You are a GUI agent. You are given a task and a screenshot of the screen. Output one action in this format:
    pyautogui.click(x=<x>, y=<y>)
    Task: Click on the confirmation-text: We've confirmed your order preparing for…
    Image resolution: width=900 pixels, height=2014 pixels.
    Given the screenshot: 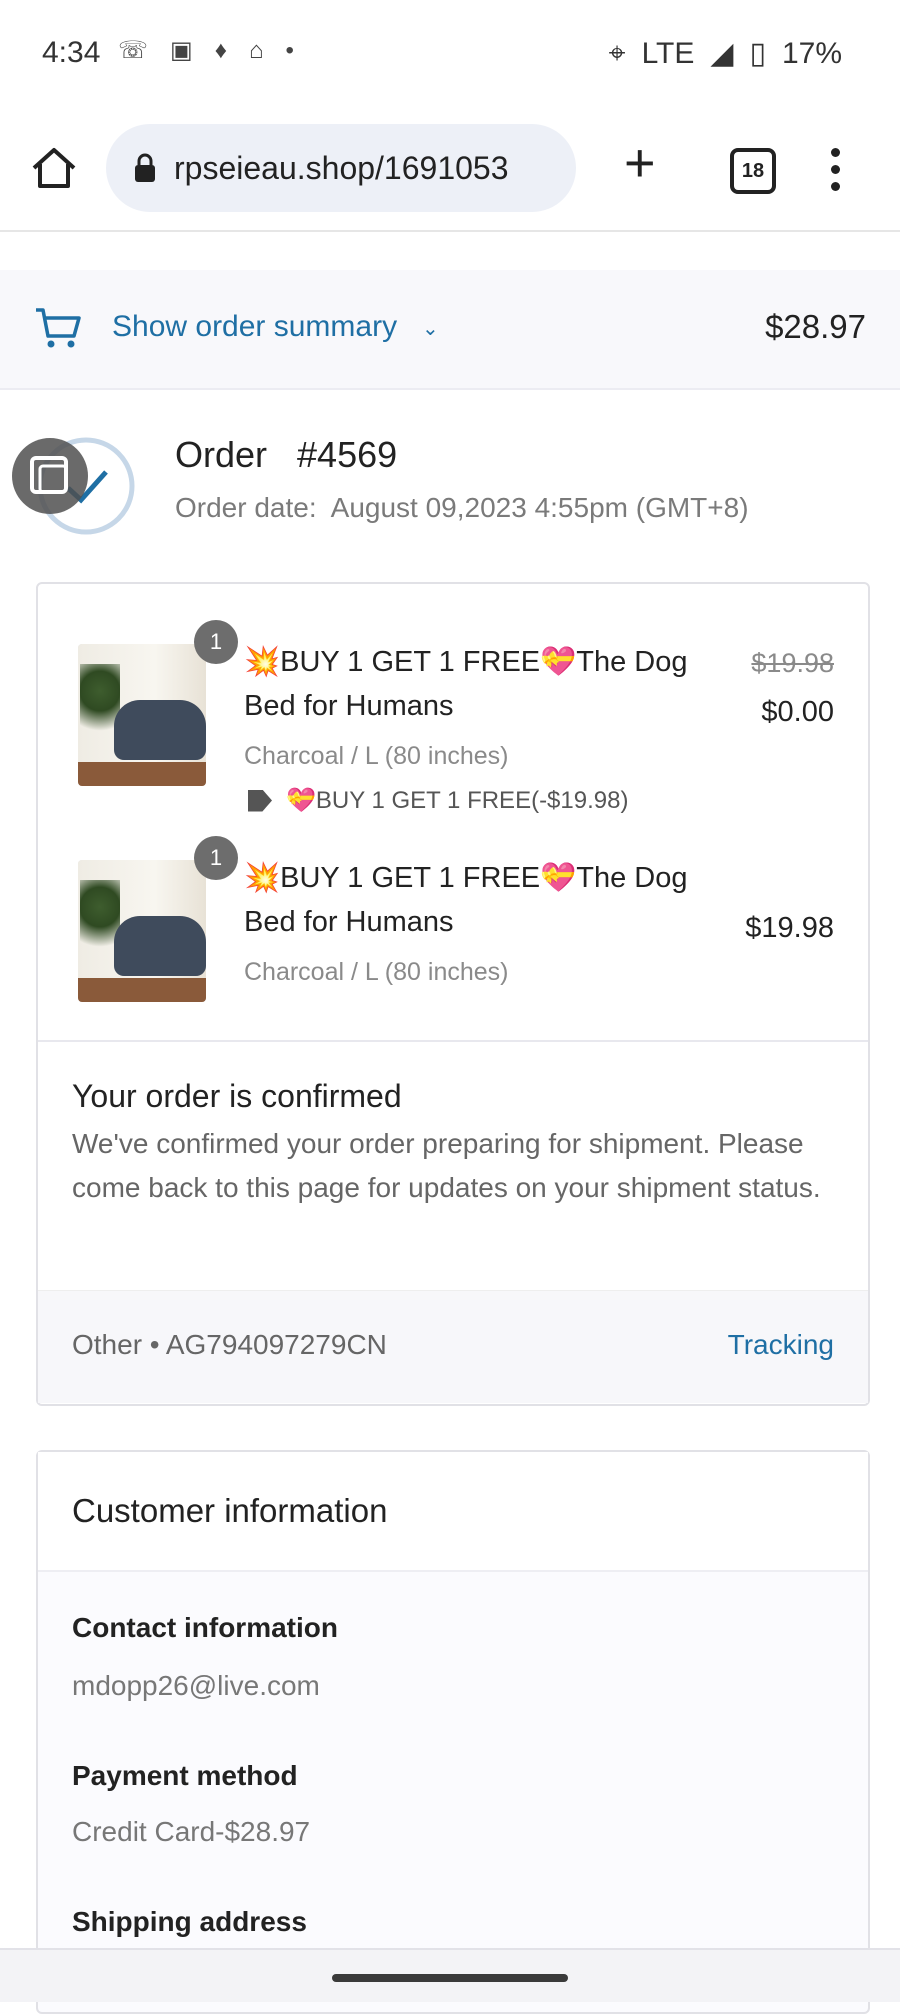 What is the action you would take?
    pyautogui.click(x=446, y=1165)
    